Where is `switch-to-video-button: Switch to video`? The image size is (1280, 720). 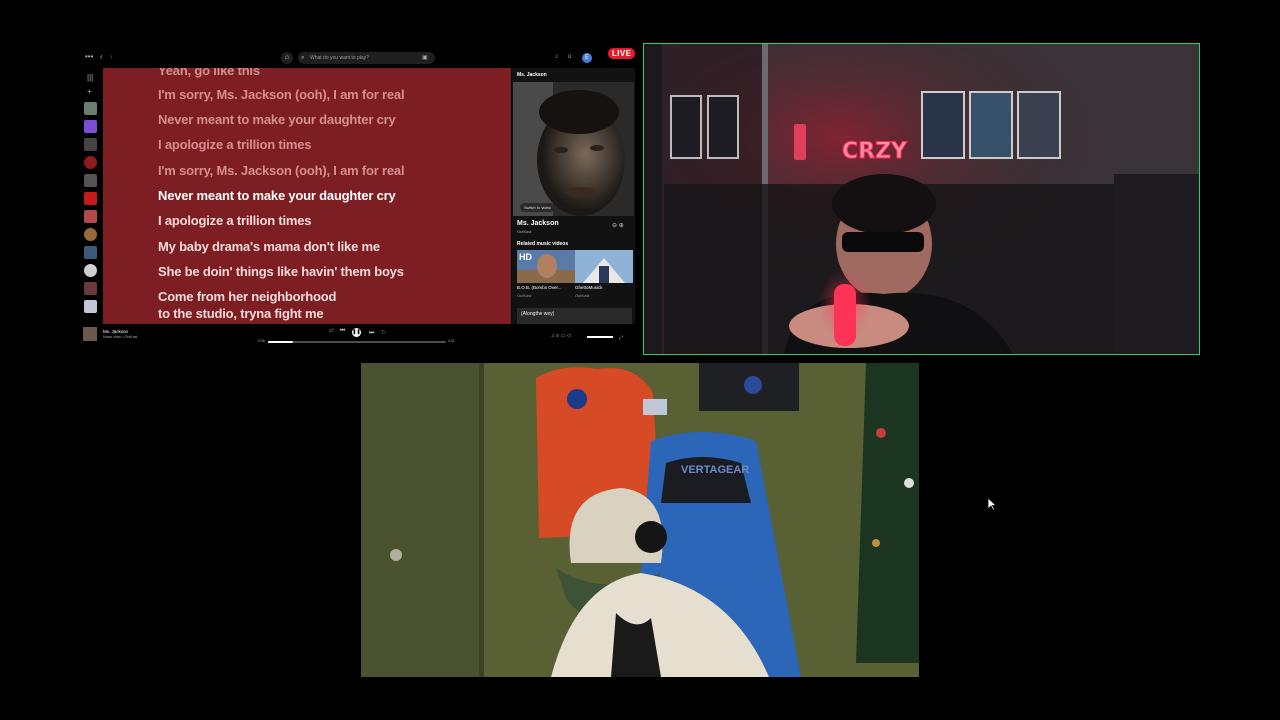 switch-to-video-button: Switch to video is located at coordinates (537, 207).